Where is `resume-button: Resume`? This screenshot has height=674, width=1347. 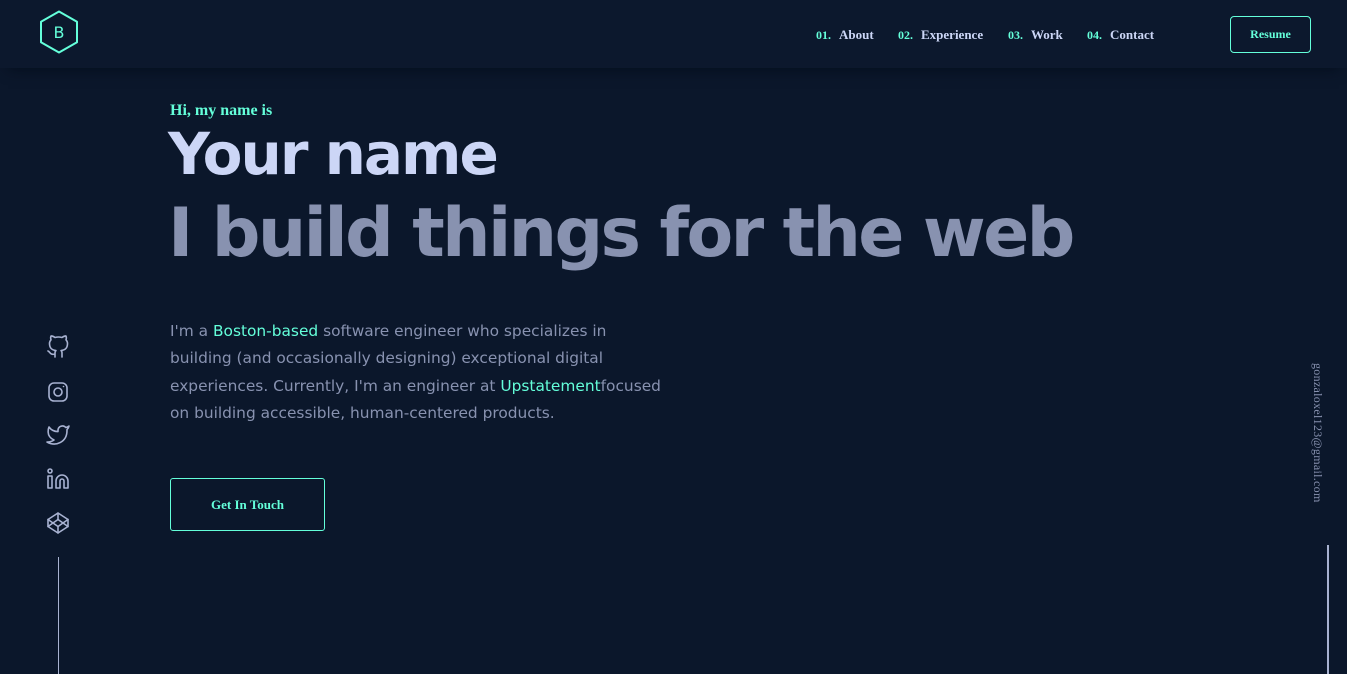 resume-button: Resume is located at coordinates (1270, 34).